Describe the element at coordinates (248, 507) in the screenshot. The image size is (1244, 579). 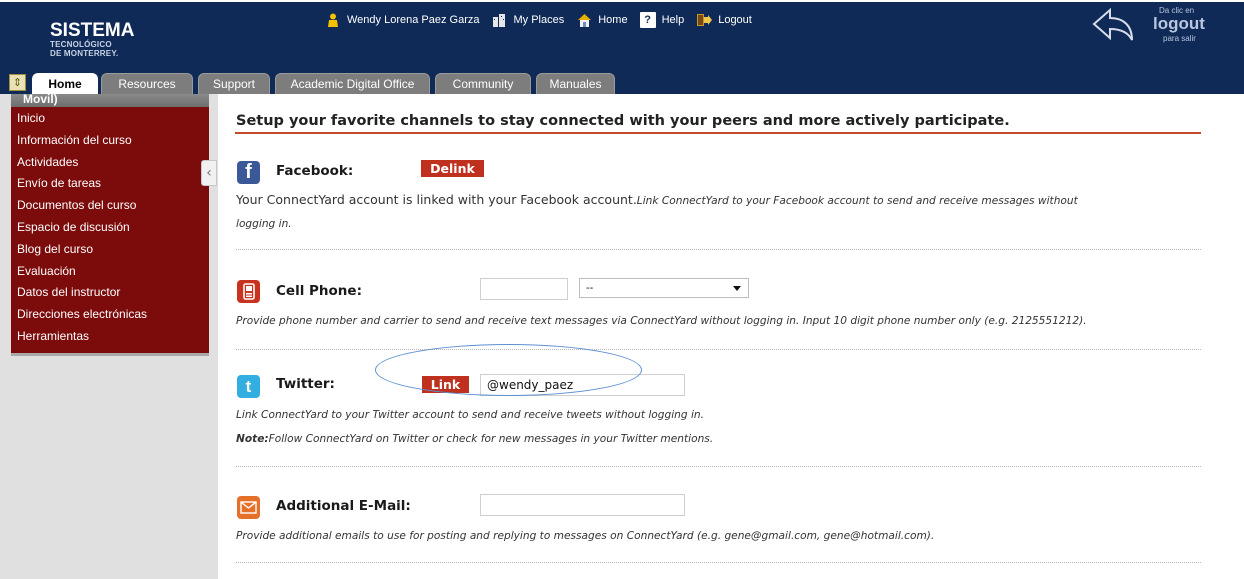
I see `email-icon` at that location.